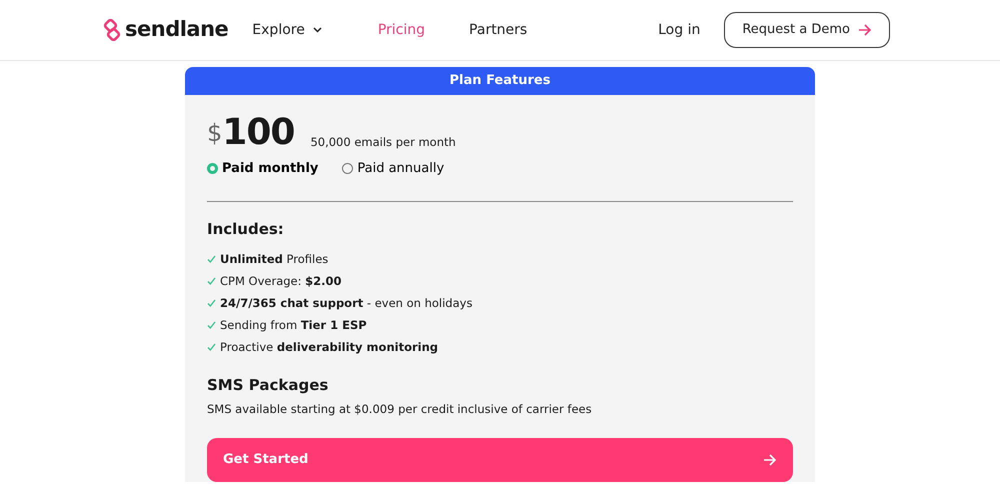 Image resolution: width=1000 pixels, height=498 pixels. Describe the element at coordinates (317, 30) in the screenshot. I see `chevron-down-icon` at that location.